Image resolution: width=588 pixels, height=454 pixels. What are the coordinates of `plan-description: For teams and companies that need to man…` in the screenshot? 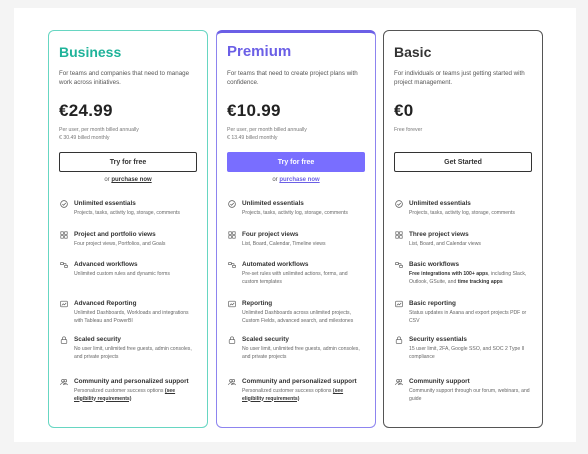 It's located at (124, 78).